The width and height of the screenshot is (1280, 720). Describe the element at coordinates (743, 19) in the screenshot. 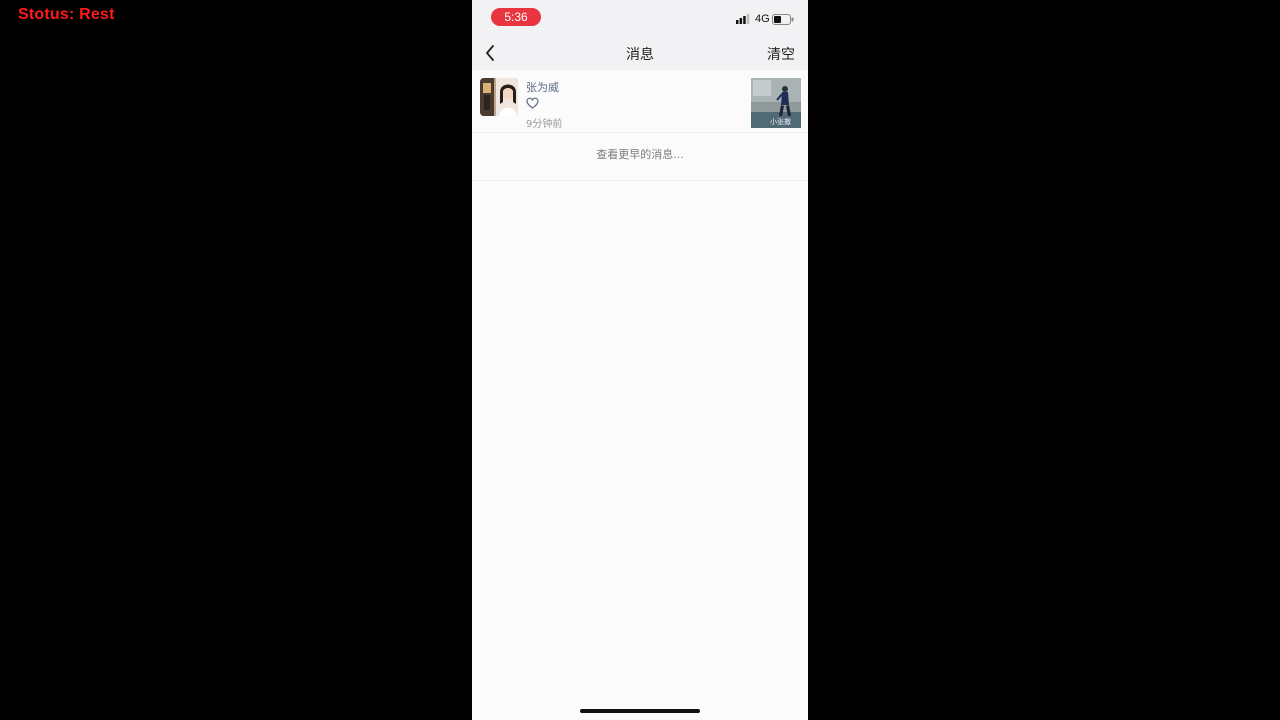

I see `signal-icon` at that location.